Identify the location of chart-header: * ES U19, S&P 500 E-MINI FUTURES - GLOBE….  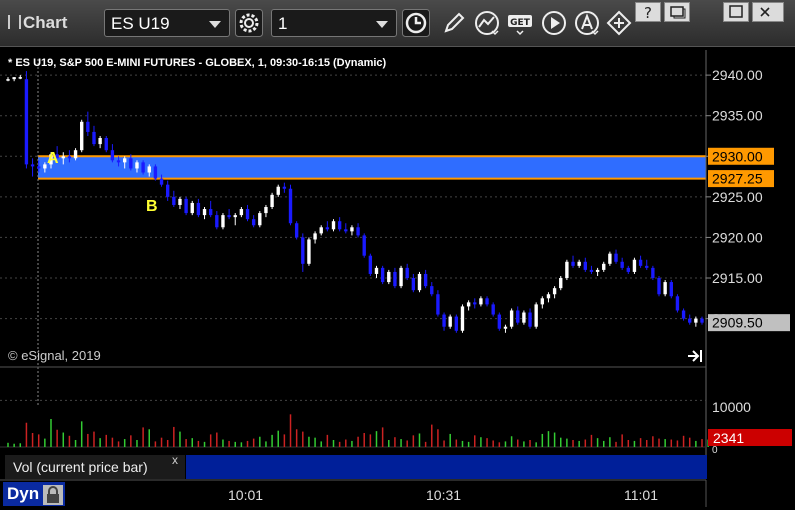
(197, 63).